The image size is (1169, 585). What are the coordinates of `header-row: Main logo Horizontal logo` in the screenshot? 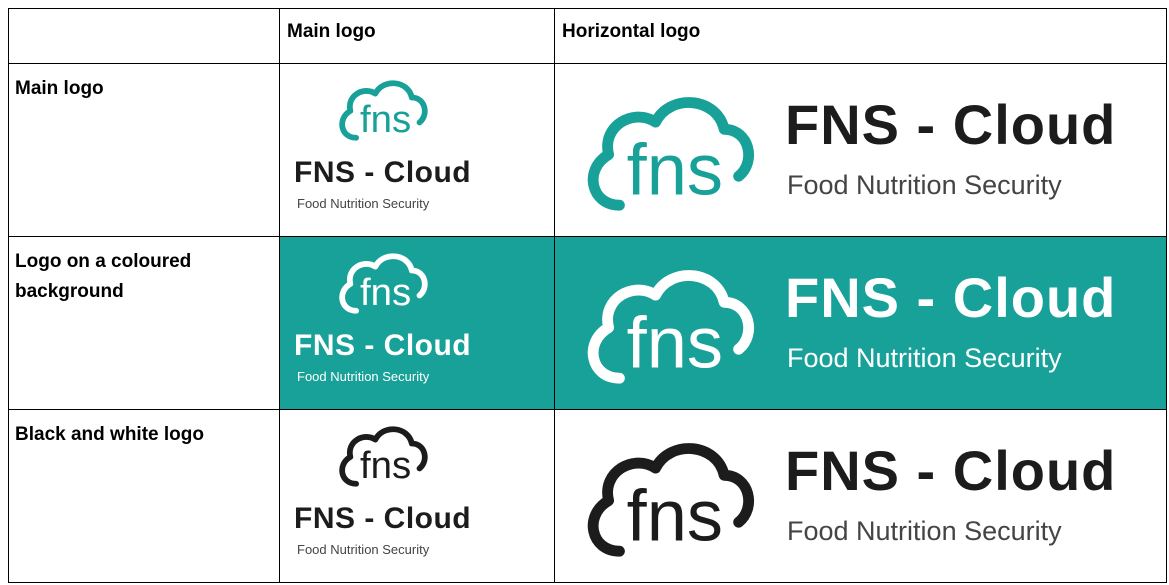 It's located at (587, 36).